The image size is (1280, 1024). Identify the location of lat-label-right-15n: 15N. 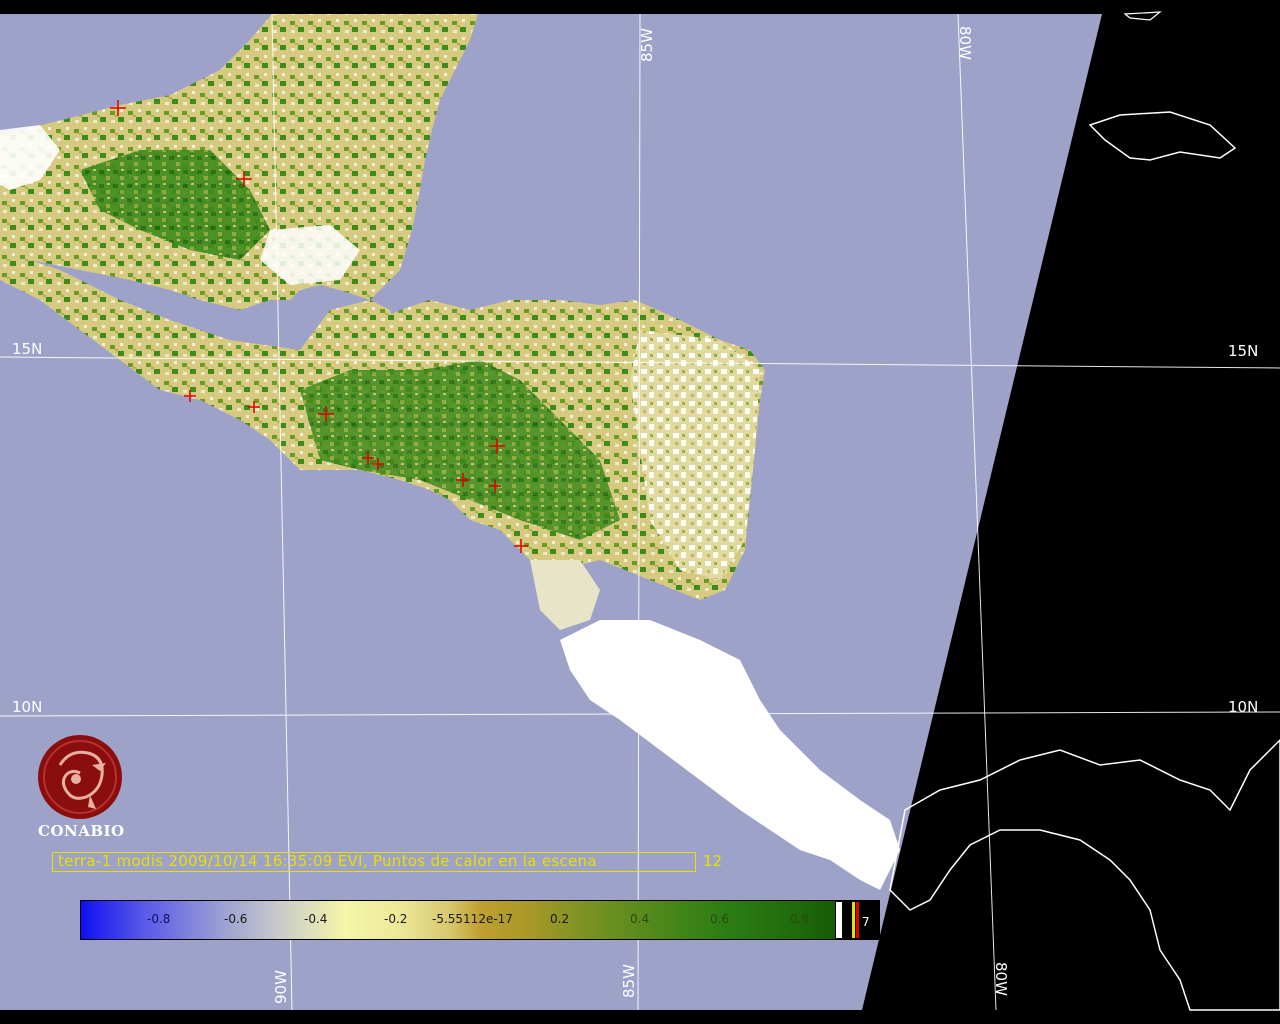
(1243, 351).